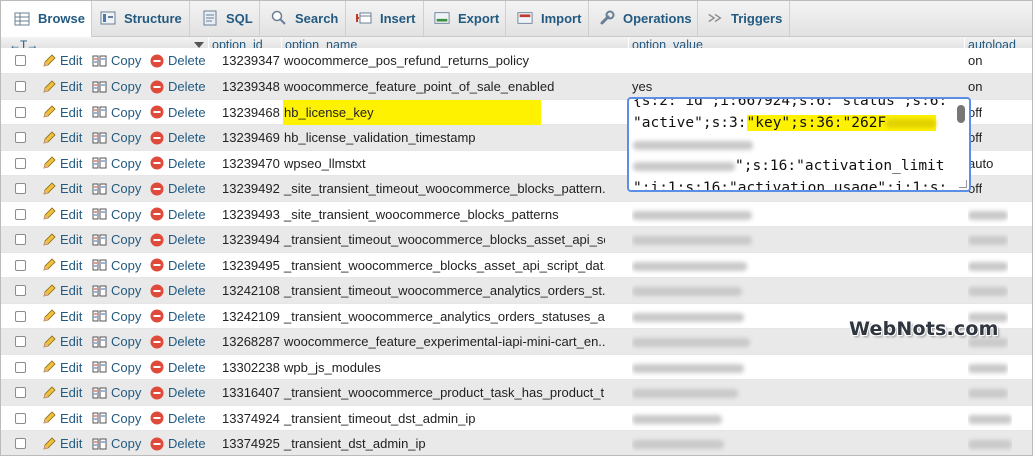  I want to click on tab-import: Import, so click(547, 18).